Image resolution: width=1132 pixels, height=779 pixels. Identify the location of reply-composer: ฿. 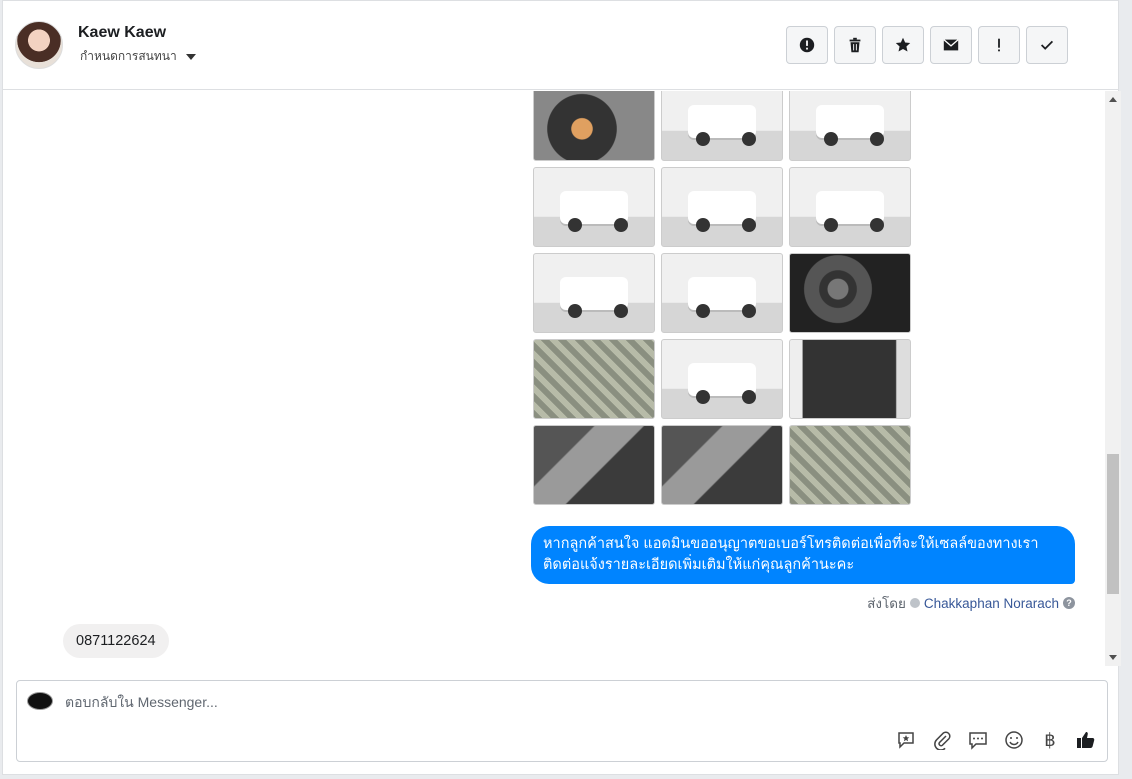
(562, 721).